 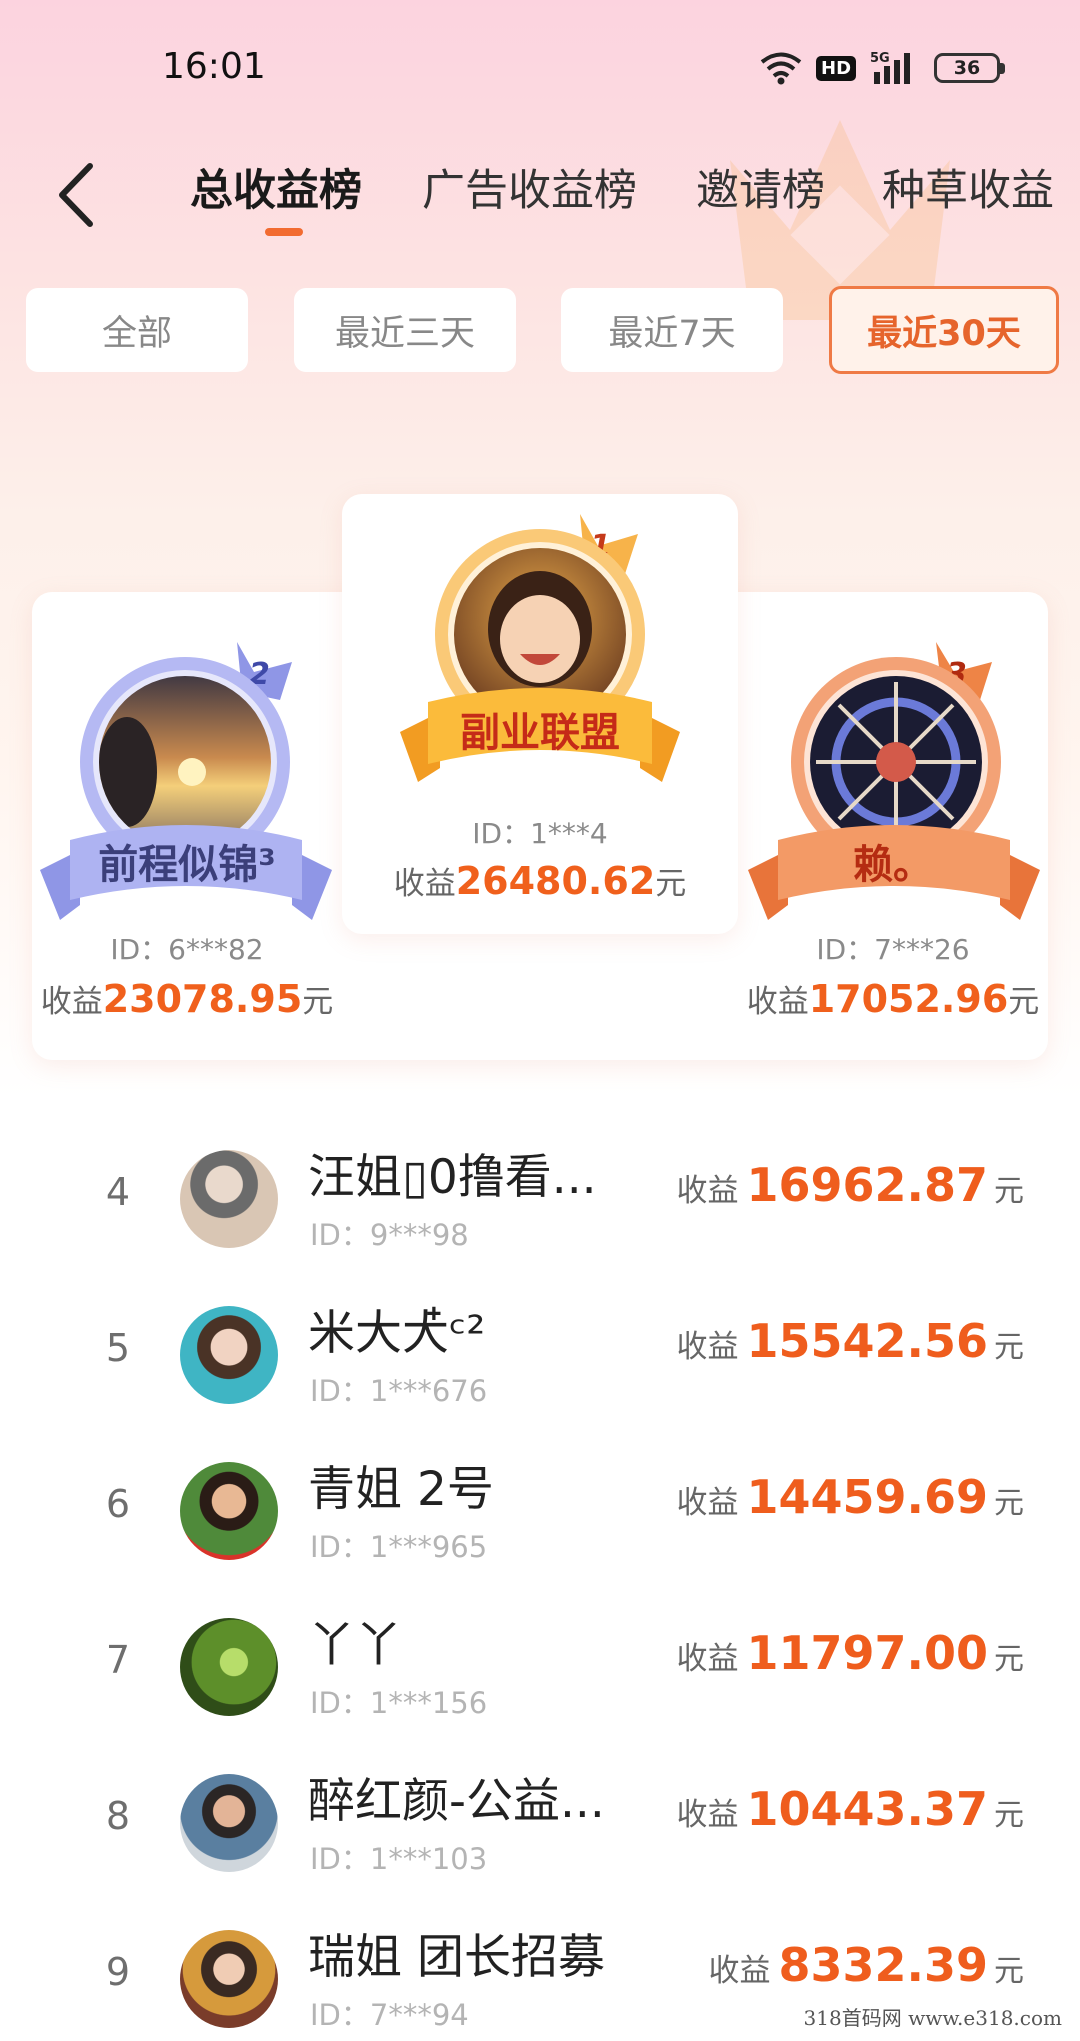 What do you see at coordinates (893, 826) in the screenshot?
I see `podium-third: 3 赖。 ID：7***26 收益17052.96元` at bounding box center [893, 826].